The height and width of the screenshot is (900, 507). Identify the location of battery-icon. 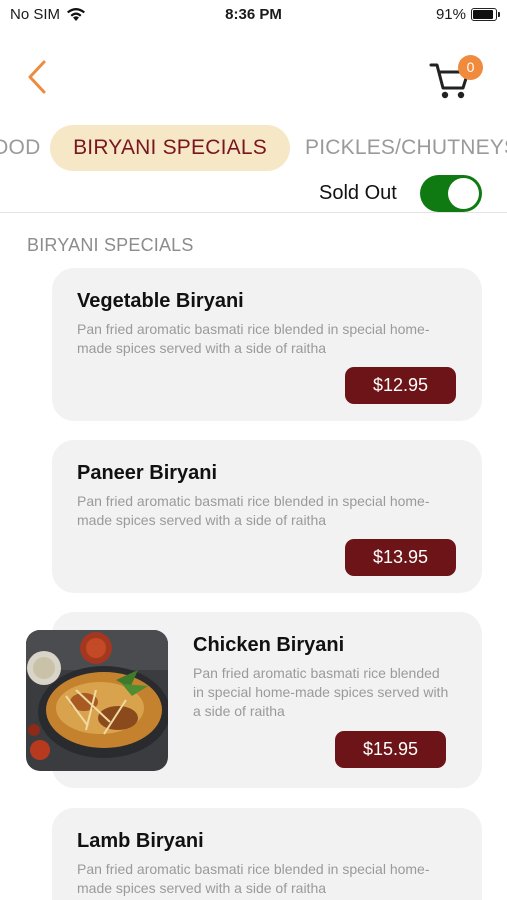
(485, 14).